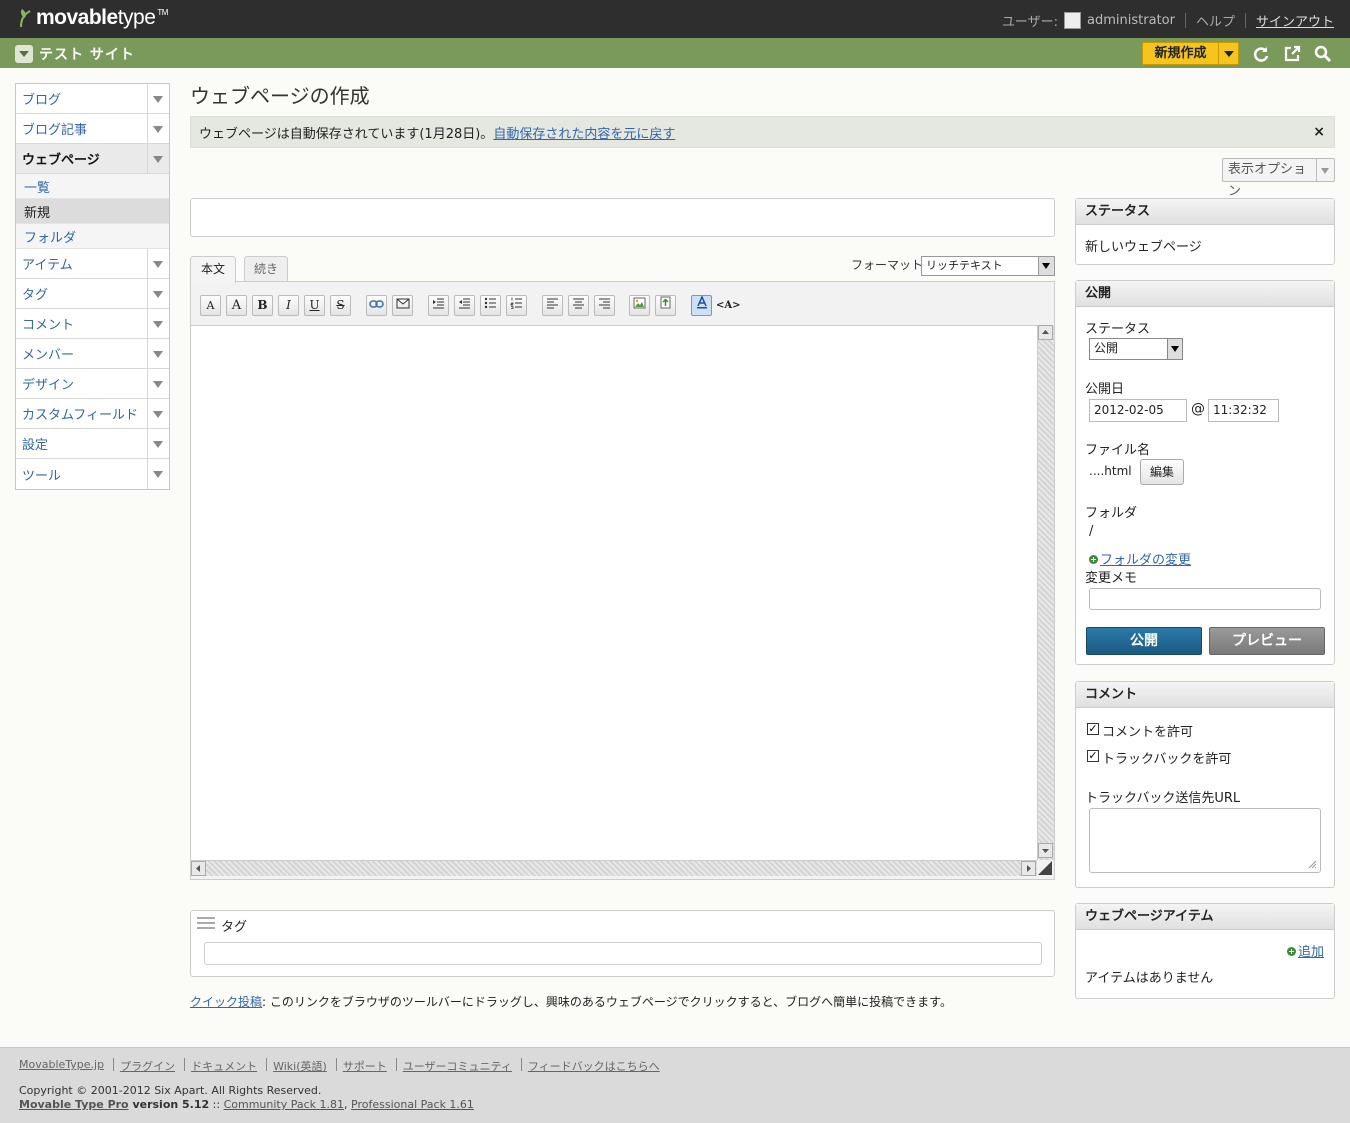 The image size is (1350, 1123). What do you see at coordinates (516, 305) in the screenshot?
I see `numbered-list-button` at bounding box center [516, 305].